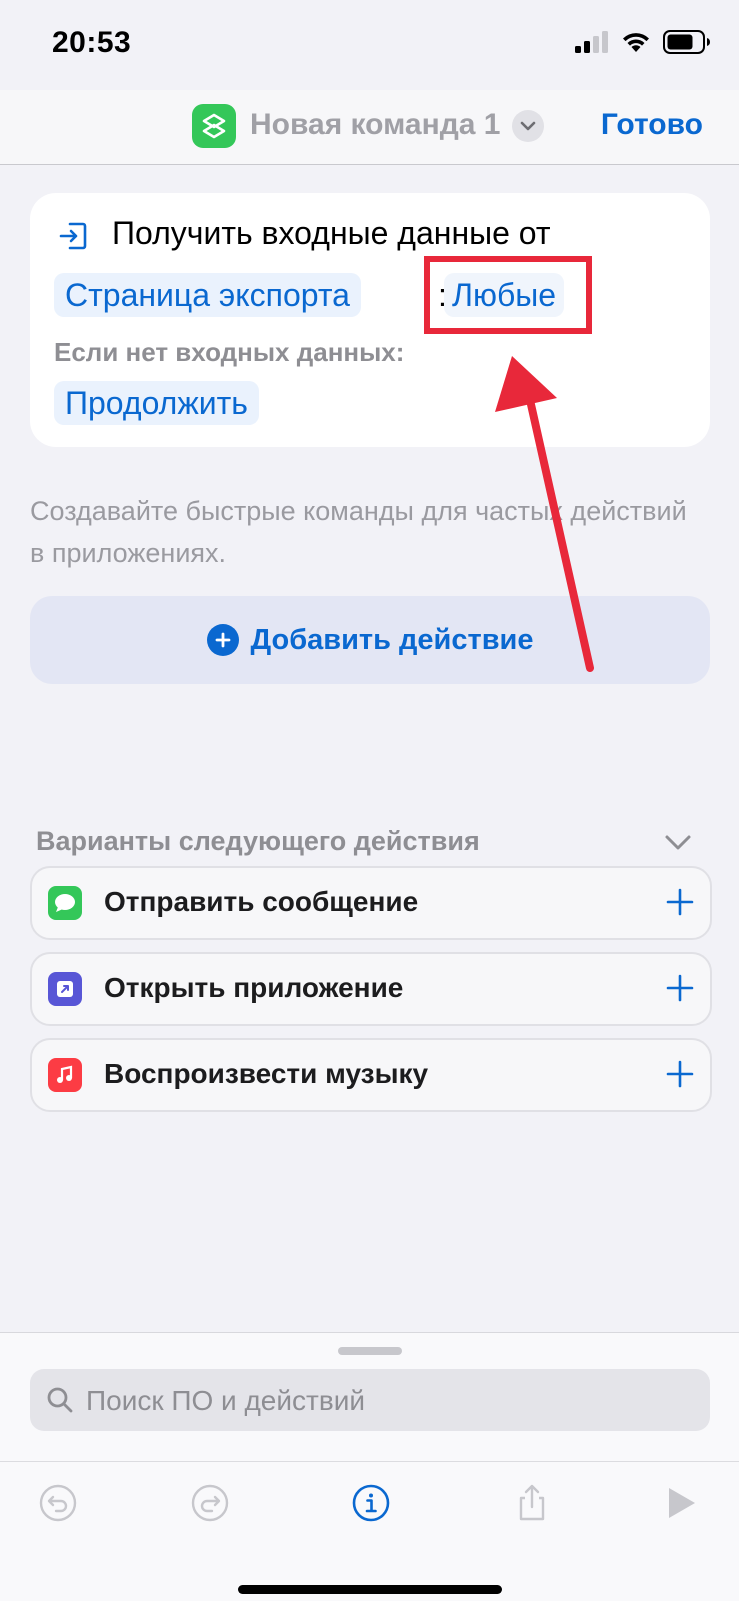  What do you see at coordinates (92, 42) in the screenshot?
I see `status-time: 20:53` at bounding box center [92, 42].